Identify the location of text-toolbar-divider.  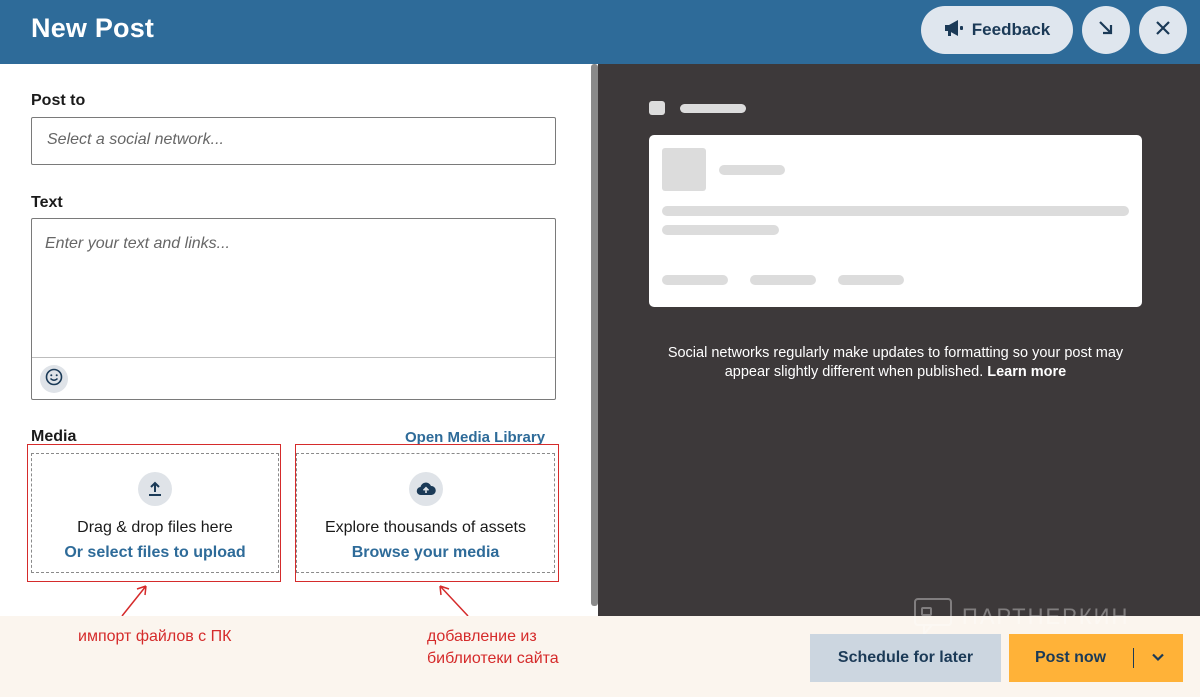
(293, 357).